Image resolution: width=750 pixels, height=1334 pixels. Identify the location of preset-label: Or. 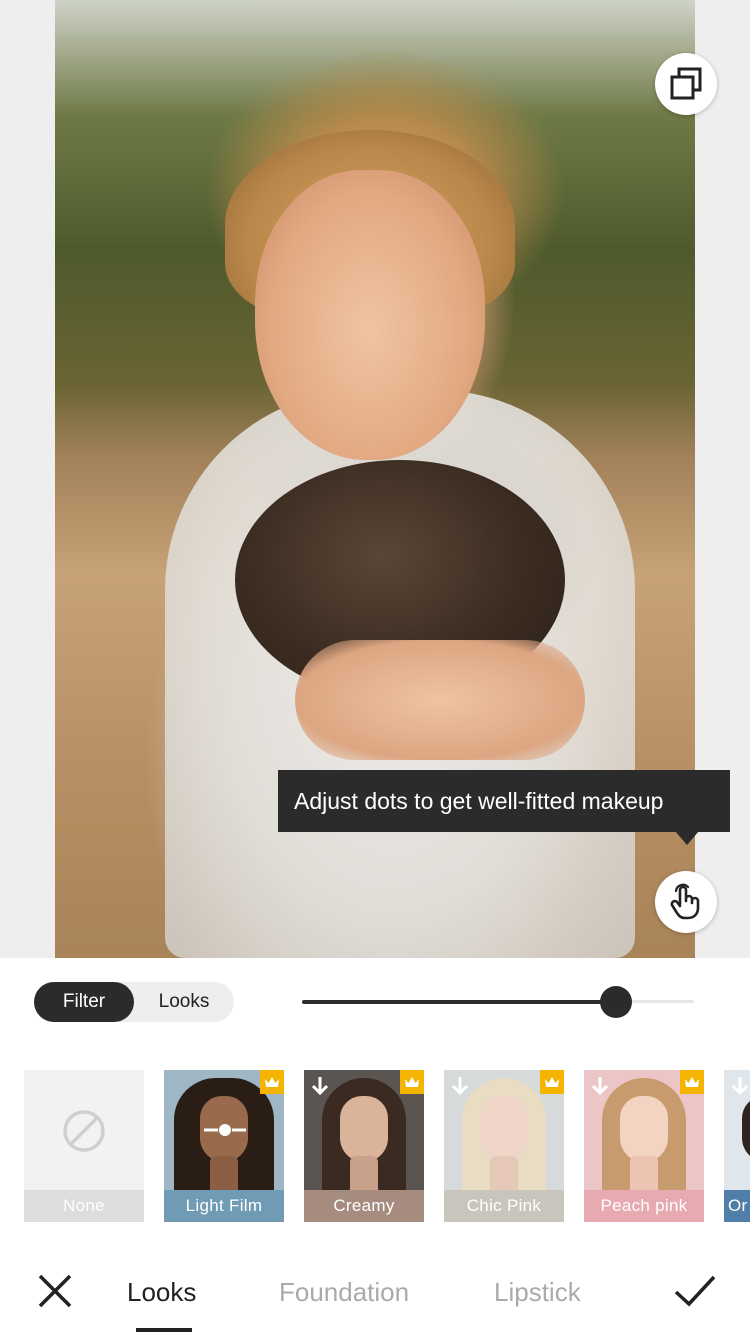
(737, 1206).